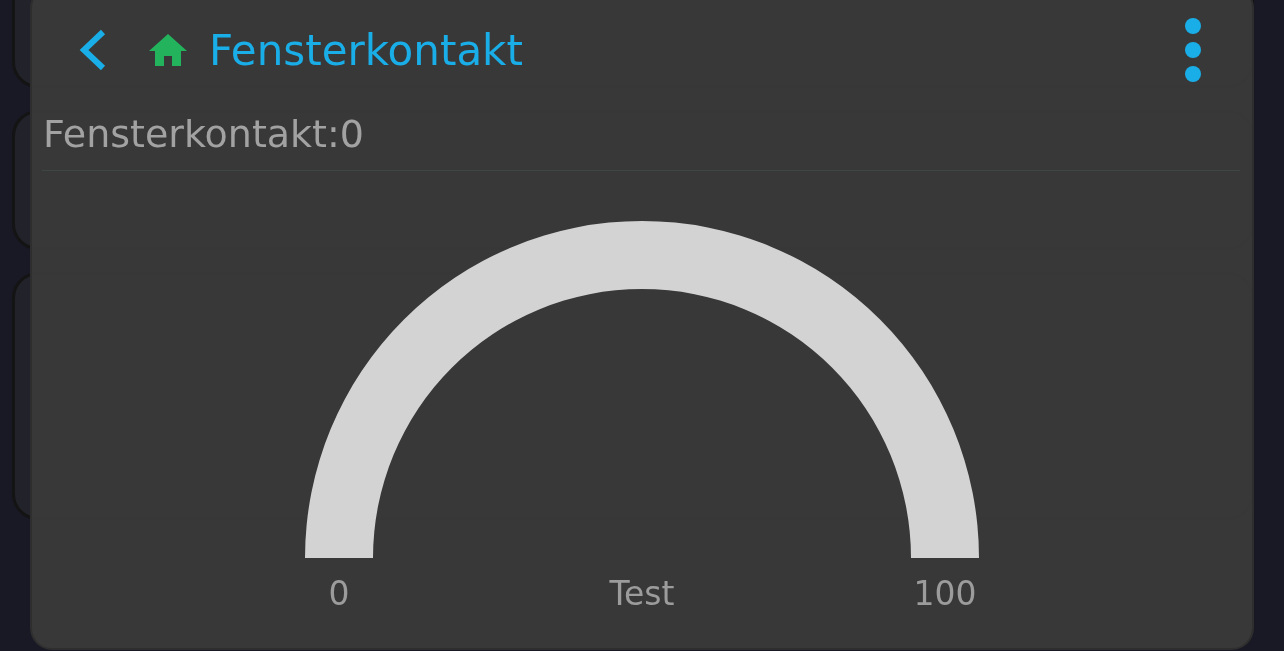  What do you see at coordinates (204, 134) in the screenshot?
I see `sensor-reading: Fensterkontakt:0` at bounding box center [204, 134].